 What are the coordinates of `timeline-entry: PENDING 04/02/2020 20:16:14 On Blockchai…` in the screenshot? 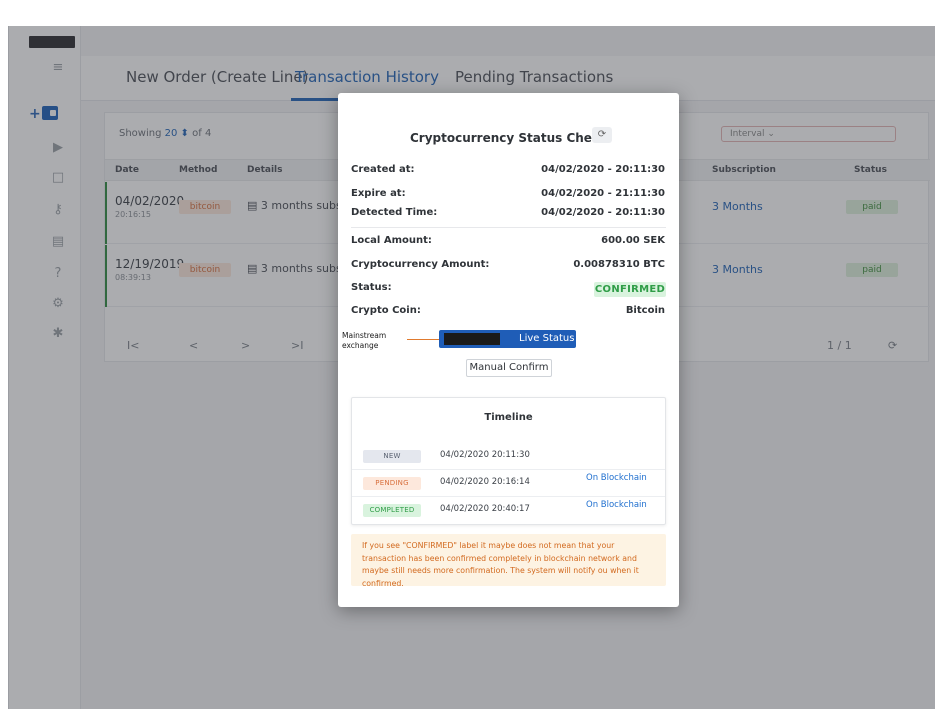 It's located at (508, 483).